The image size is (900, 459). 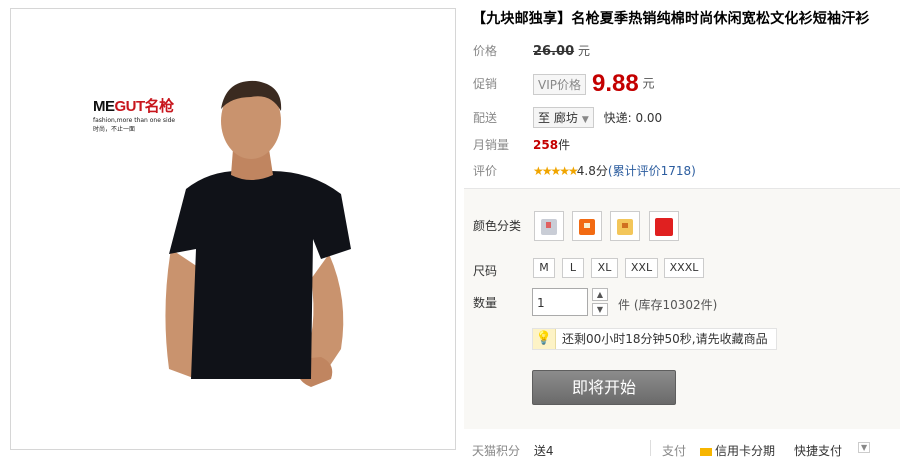 What do you see at coordinates (641, 268) in the screenshot?
I see `size-option-xxl: XXL` at bounding box center [641, 268].